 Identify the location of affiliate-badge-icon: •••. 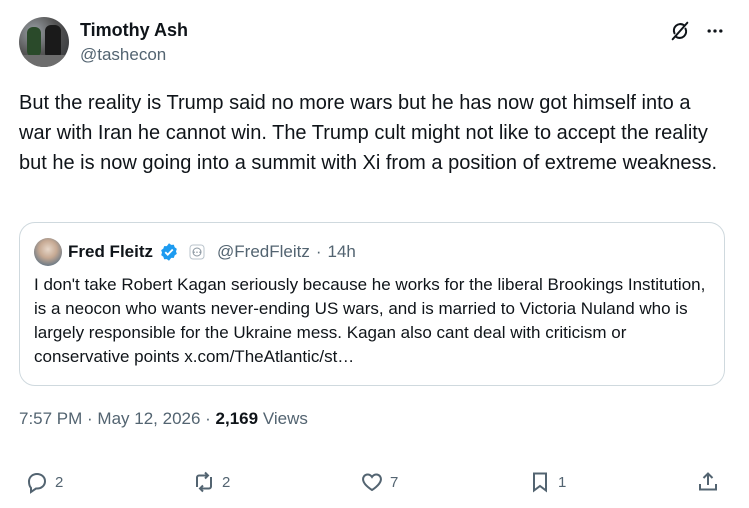
(197, 252).